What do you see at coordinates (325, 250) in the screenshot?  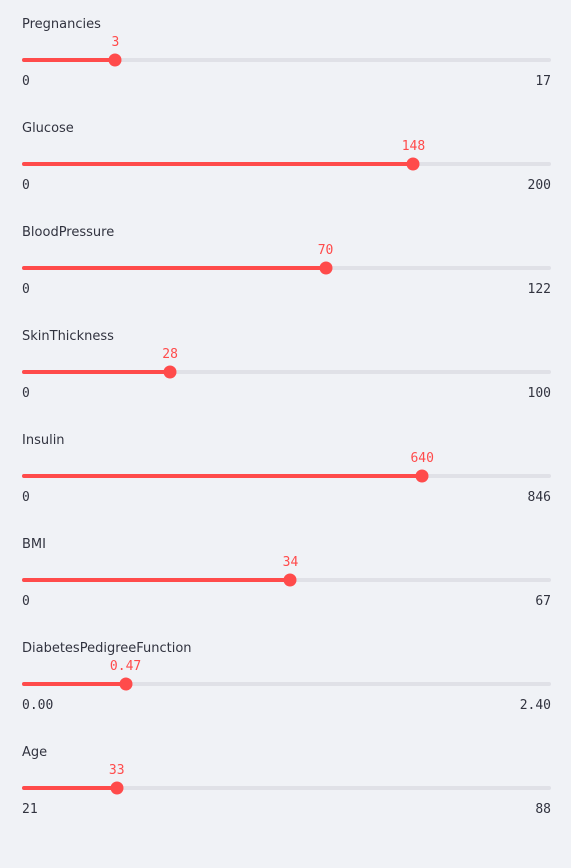 I see `slider-value: 70` at bounding box center [325, 250].